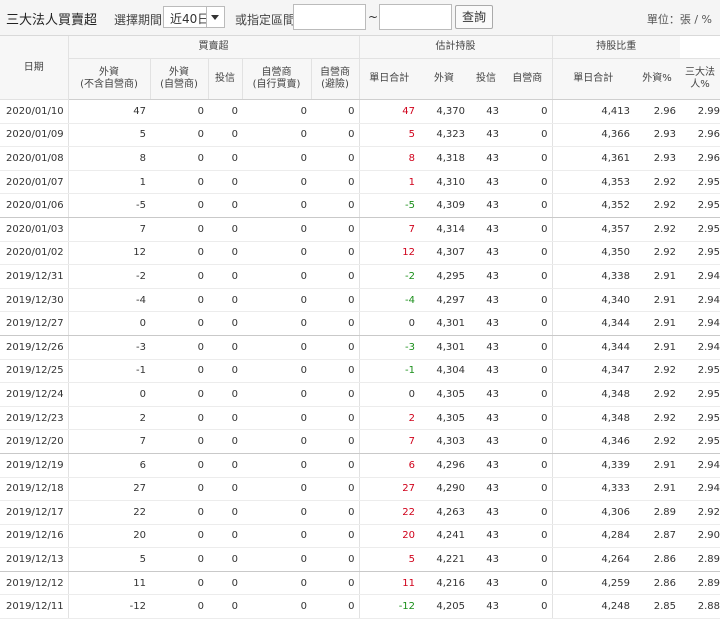  Describe the element at coordinates (474, 17) in the screenshot. I see `query-button: 查詢` at that location.